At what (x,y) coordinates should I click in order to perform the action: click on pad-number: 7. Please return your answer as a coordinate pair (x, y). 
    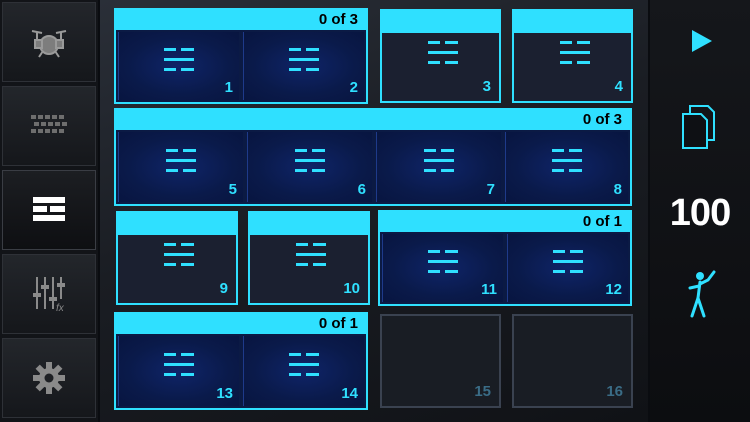
    Looking at the image, I should click on (490, 189).